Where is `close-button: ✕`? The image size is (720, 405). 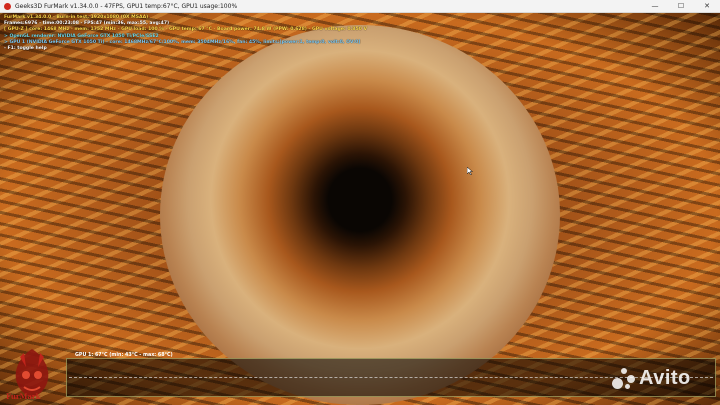
close-button: ✕ is located at coordinates (707, 6).